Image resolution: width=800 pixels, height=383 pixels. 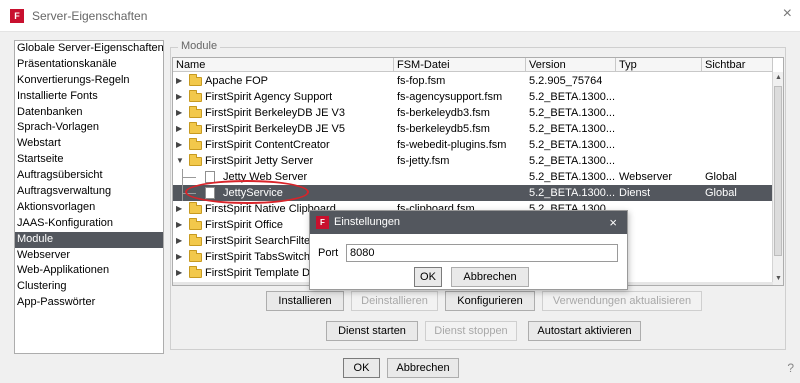 What do you see at coordinates (89, 224) in the screenshot?
I see `sidebar-item: JAAS-Konfiguration` at bounding box center [89, 224].